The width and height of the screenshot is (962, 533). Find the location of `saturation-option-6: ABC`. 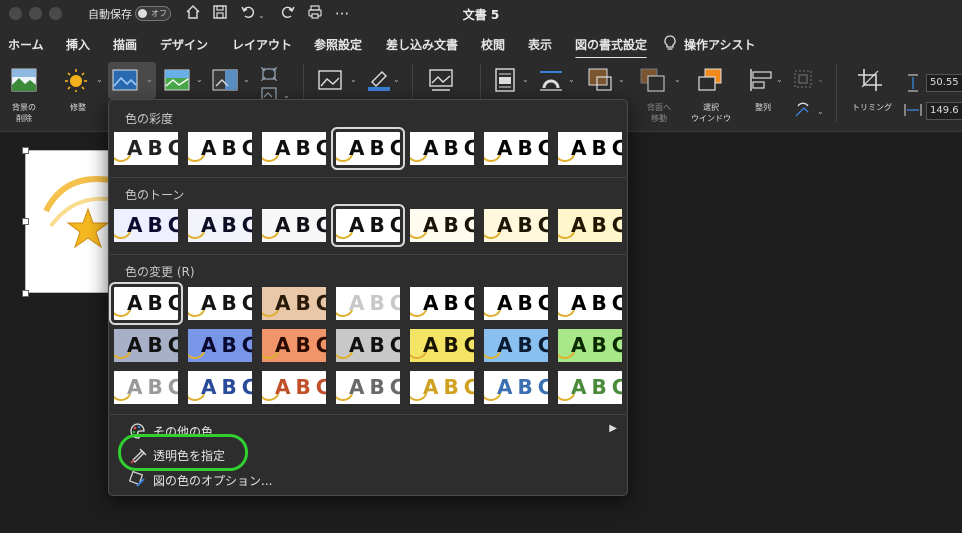

saturation-option-6: ABC is located at coordinates (590, 148).